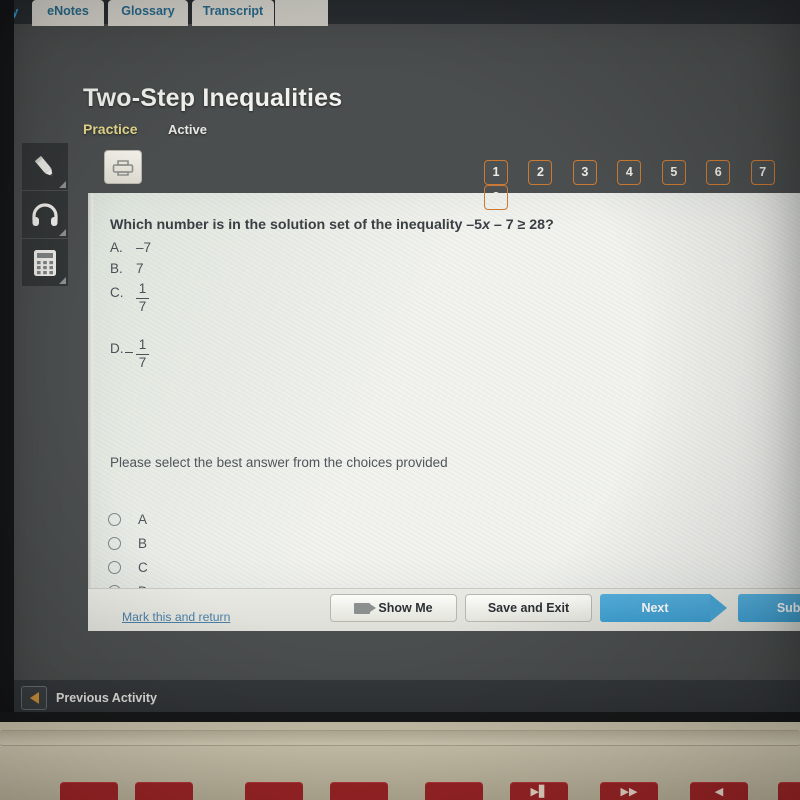  I want to click on question-number-2: 2, so click(540, 172).